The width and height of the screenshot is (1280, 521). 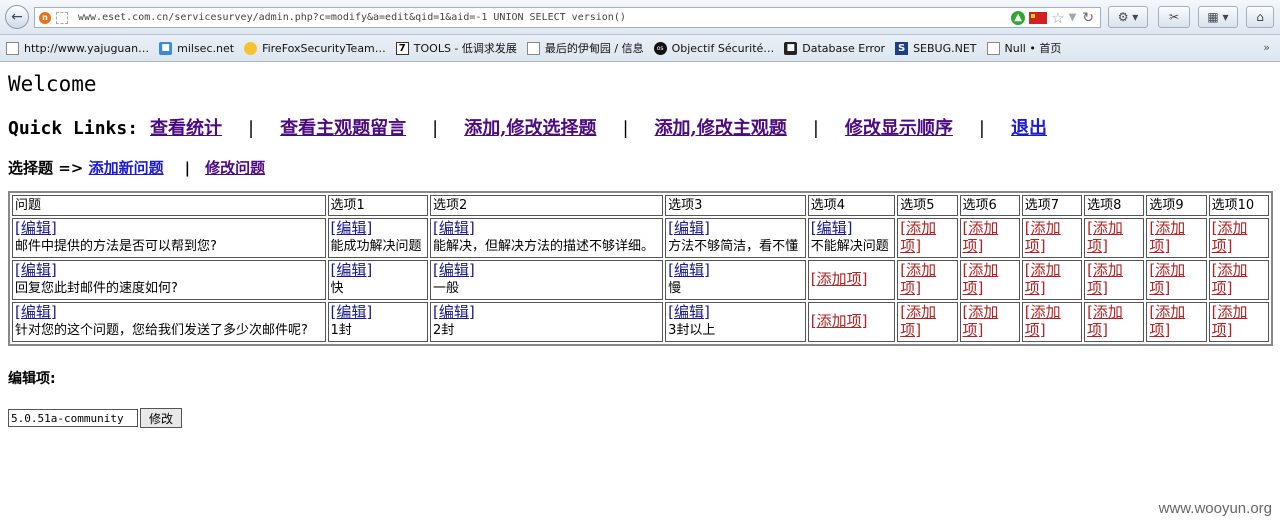 I want to click on option-text: 不能解决问题, so click(x=849, y=246).